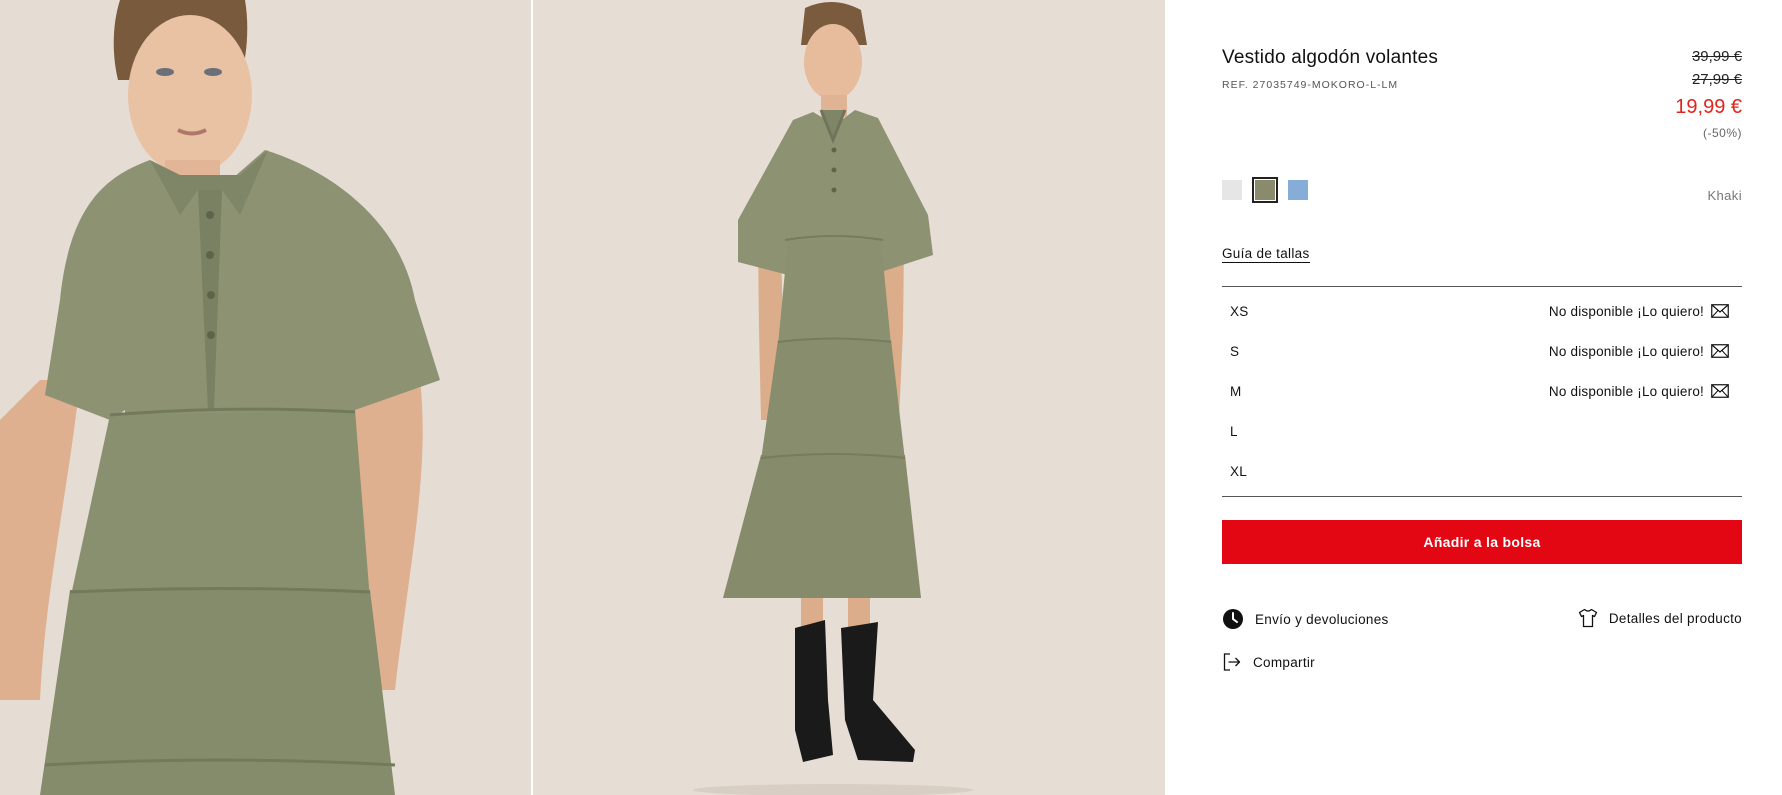 This screenshot has height=795, width=1782. What do you see at coordinates (1284, 662) in the screenshot?
I see `share-label: Compartir` at bounding box center [1284, 662].